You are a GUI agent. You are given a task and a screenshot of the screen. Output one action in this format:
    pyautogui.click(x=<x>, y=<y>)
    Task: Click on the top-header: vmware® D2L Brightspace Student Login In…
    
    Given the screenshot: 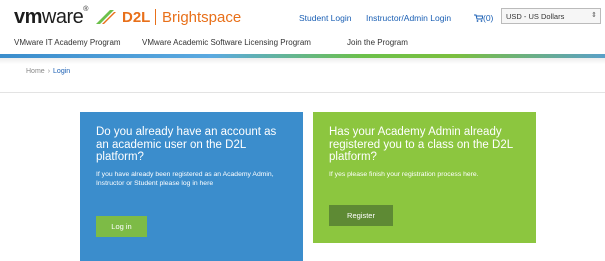 What is the action you would take?
    pyautogui.click(x=302, y=16)
    